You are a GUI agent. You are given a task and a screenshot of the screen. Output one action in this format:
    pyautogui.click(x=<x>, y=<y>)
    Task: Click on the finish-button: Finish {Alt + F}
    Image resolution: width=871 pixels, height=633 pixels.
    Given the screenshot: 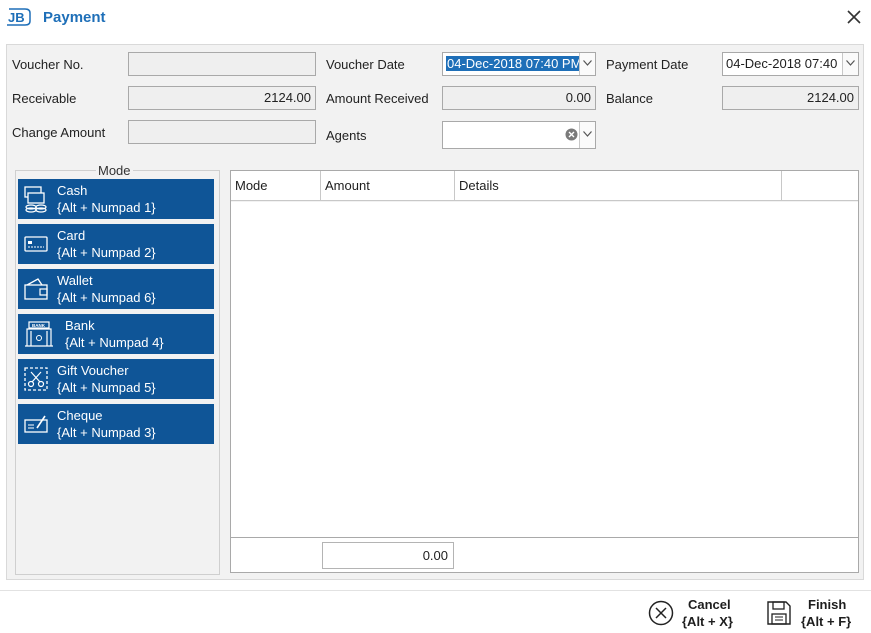 What is the action you would take?
    pyautogui.click(x=814, y=613)
    